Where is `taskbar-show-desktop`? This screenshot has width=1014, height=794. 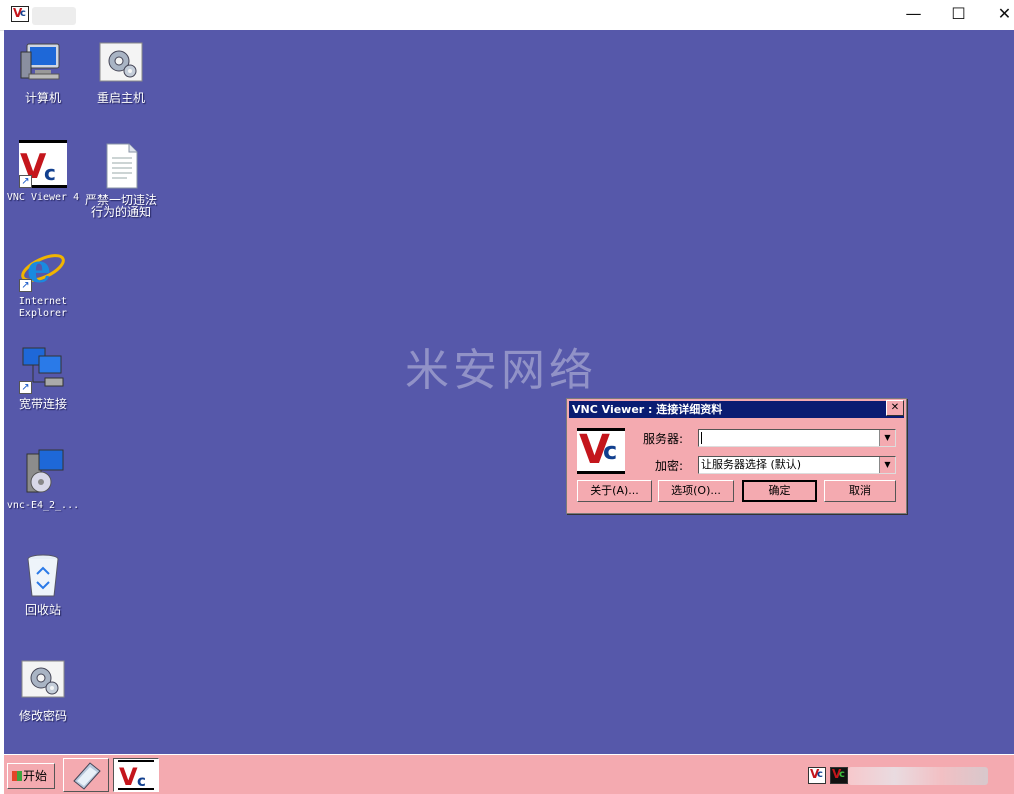 taskbar-show-desktop is located at coordinates (86, 775).